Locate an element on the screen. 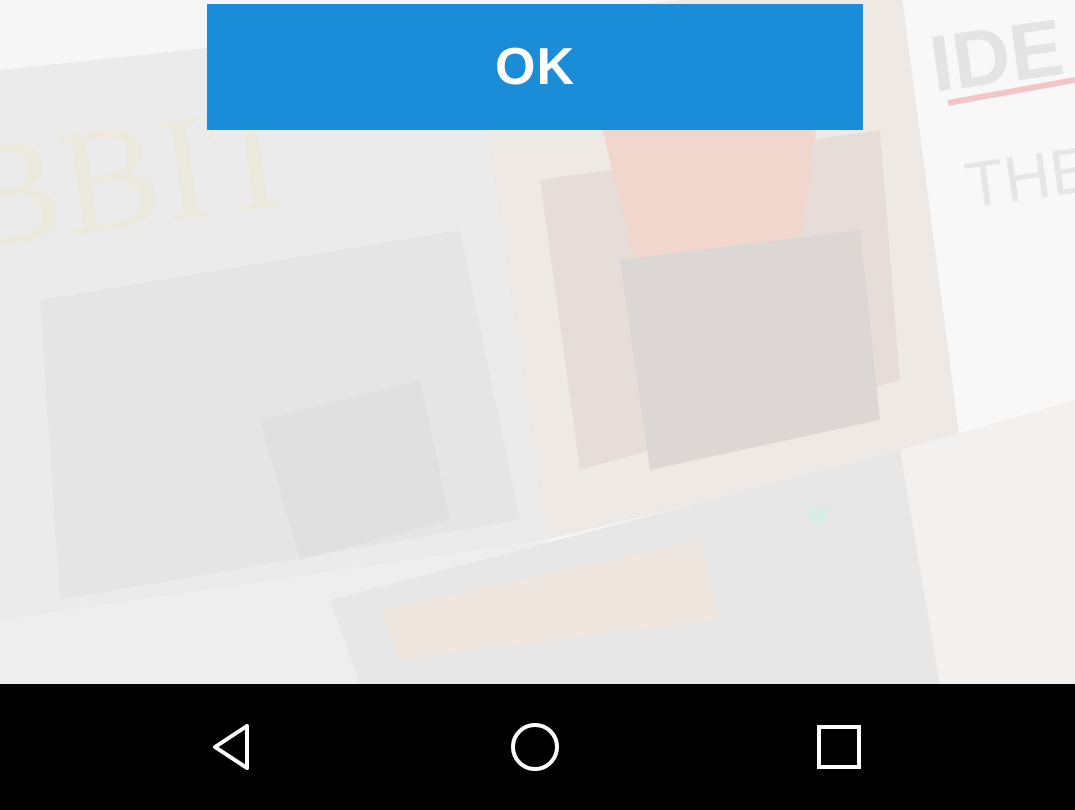 This screenshot has height=810, width=1075. back-button is located at coordinates (232, 747).